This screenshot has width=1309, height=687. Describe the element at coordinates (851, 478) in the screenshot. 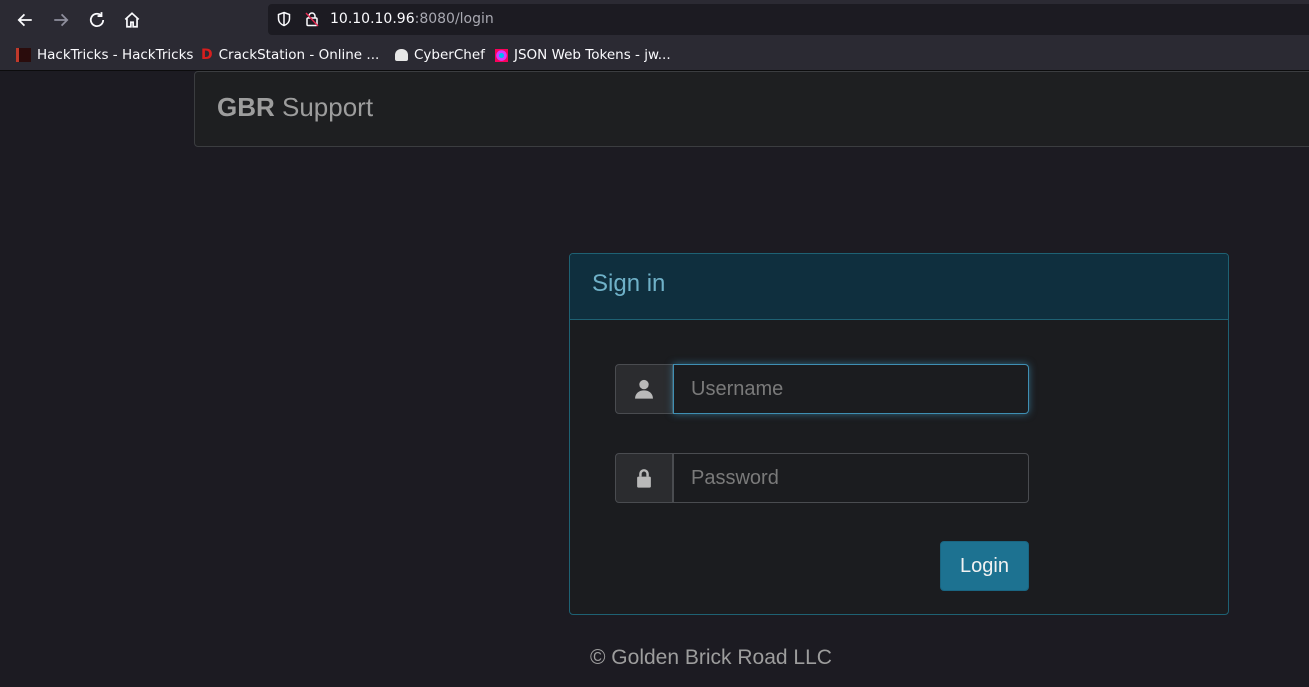

I see `password-input` at that location.